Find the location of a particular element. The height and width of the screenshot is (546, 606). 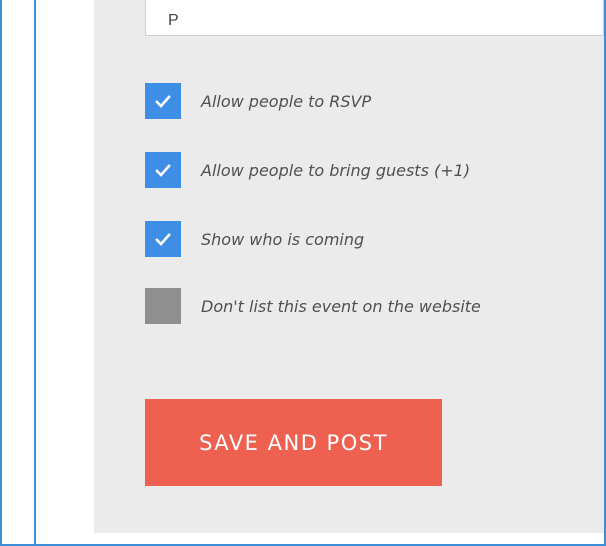

show-attendees-label: Show who is coming is located at coordinates (283, 239).